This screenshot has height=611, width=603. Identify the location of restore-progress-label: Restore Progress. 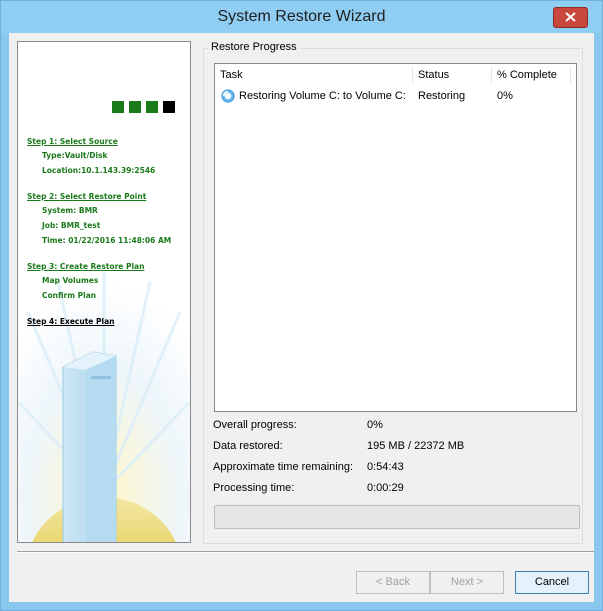
(254, 47).